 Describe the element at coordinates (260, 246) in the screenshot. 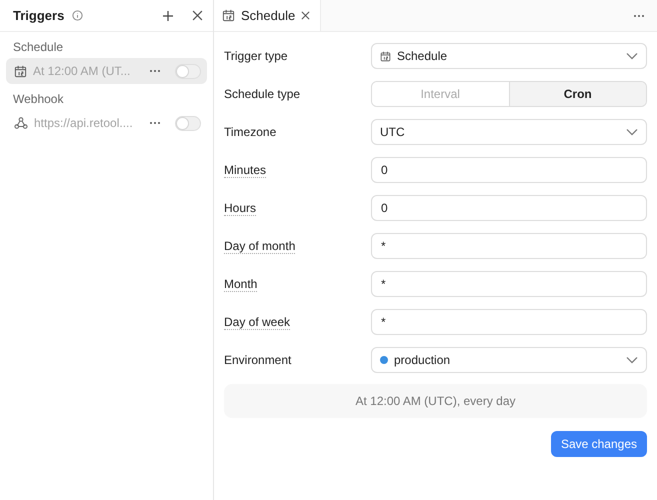

I see `field-label: Day of month` at that location.